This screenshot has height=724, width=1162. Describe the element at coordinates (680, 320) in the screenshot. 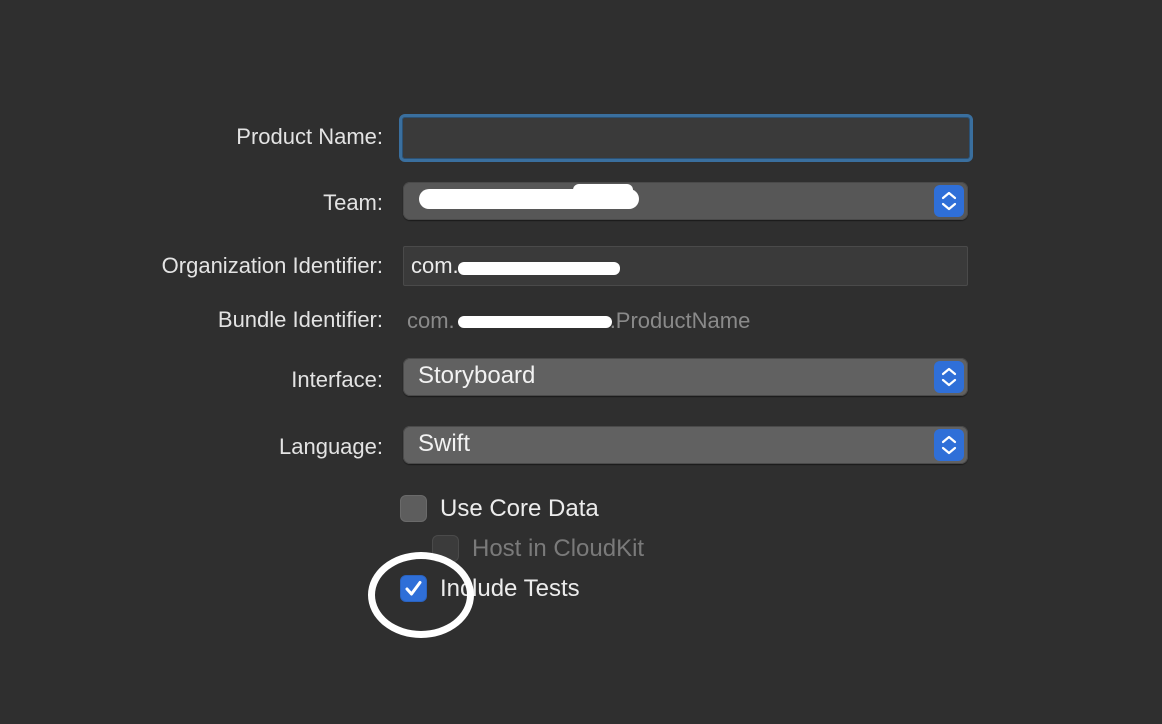

I see `bundle-identifier-suffix: .ProductName` at that location.